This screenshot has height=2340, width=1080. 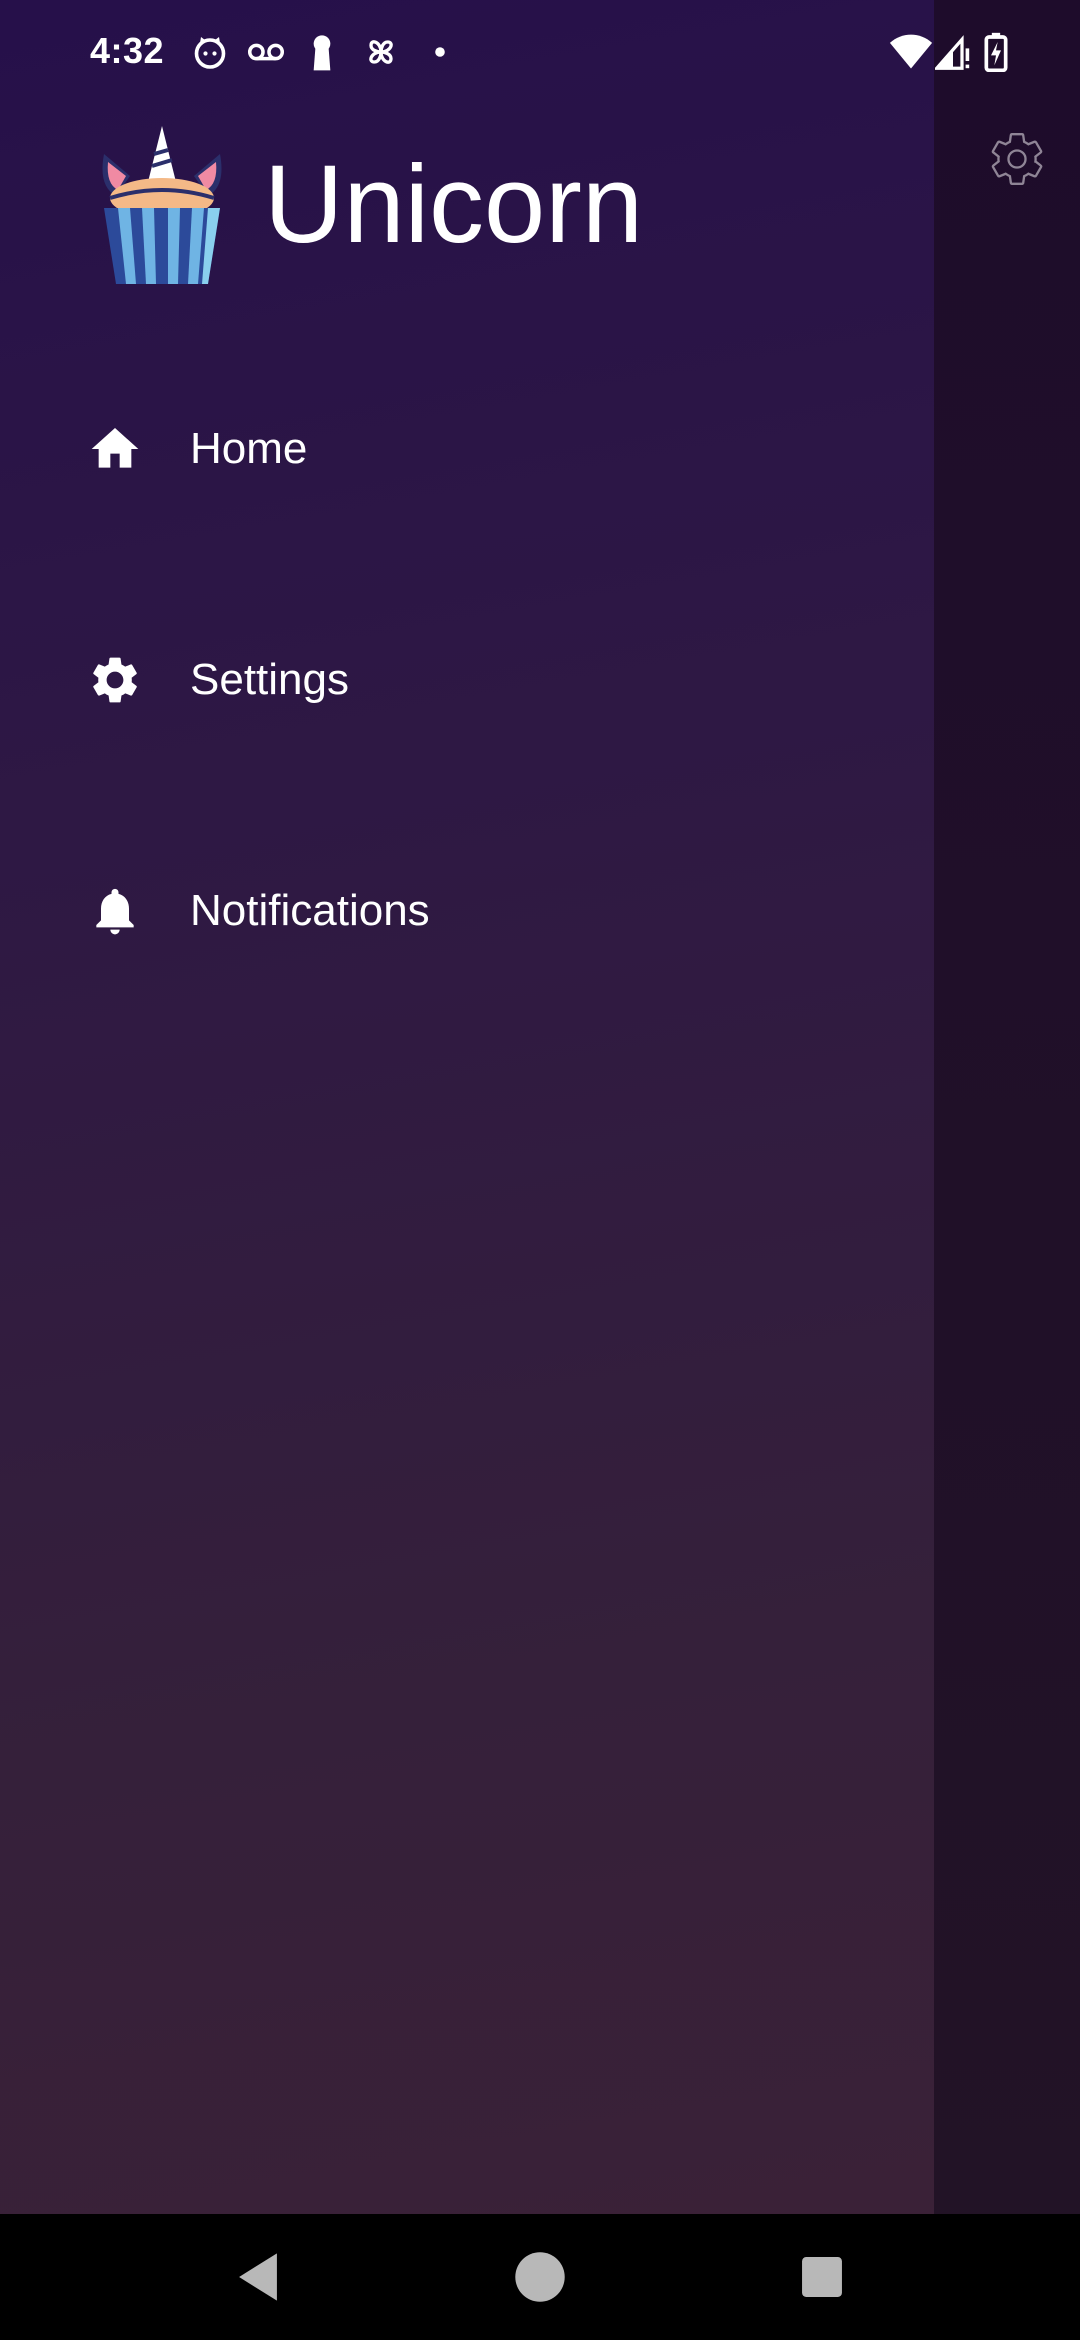 What do you see at coordinates (467, 911) in the screenshot?
I see `drawer-item-notifications: Notifications` at bounding box center [467, 911].